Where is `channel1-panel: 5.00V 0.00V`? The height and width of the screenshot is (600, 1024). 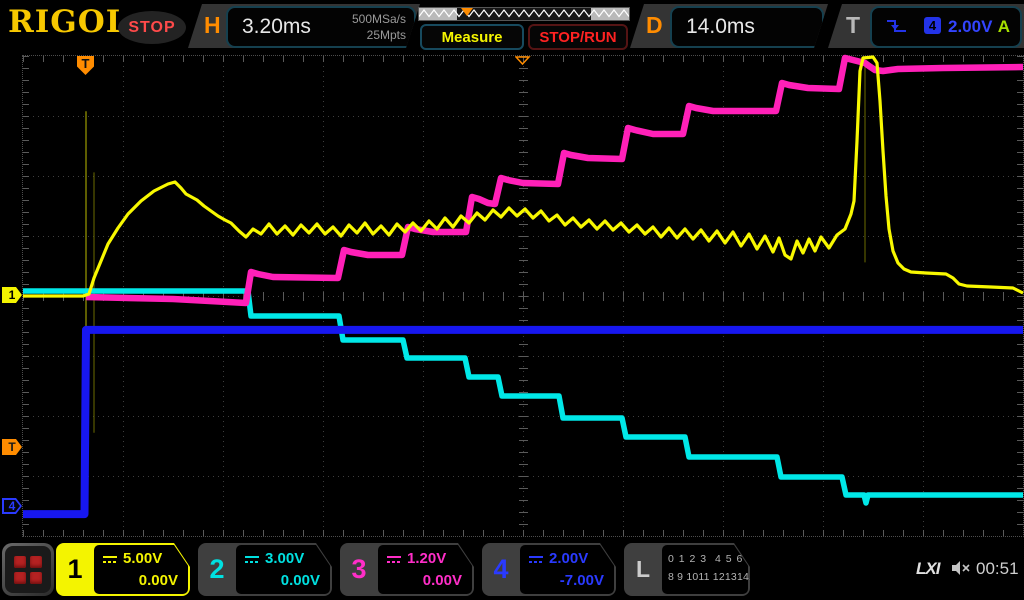 channel1-panel: 5.00V 0.00V is located at coordinates (141, 569).